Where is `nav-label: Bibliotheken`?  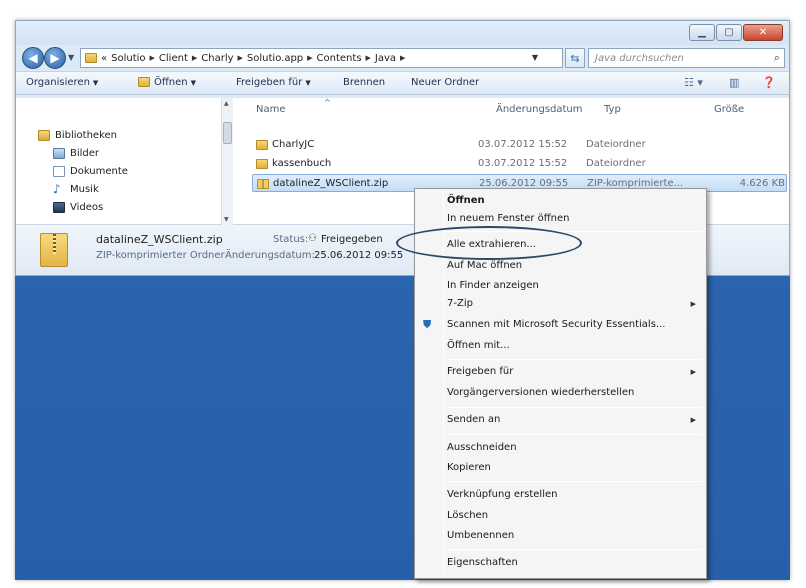 nav-label: Bibliotheken is located at coordinates (86, 135).